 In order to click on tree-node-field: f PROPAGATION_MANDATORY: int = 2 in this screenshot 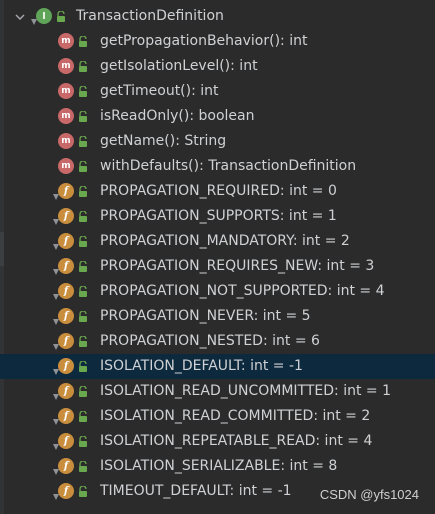, I will do `click(217, 241)`.